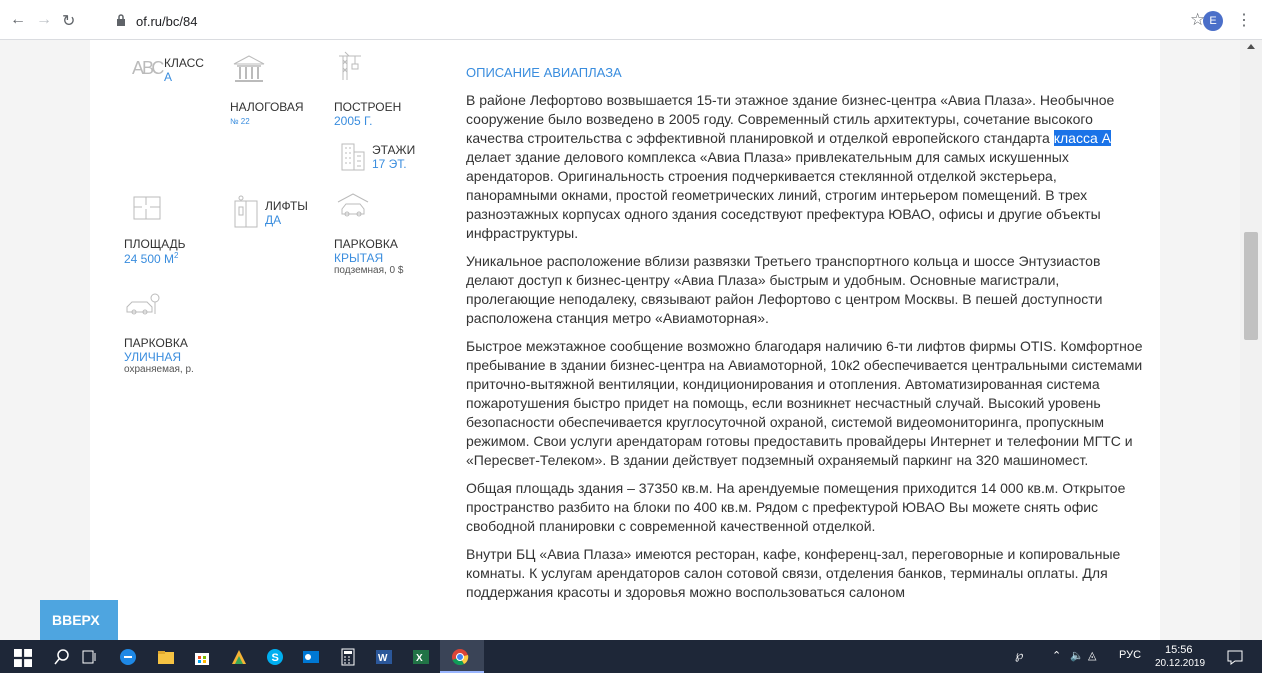 The image size is (1262, 673). Describe the element at coordinates (147, 208) in the screenshot. I see `floor-plan-icon` at that location.